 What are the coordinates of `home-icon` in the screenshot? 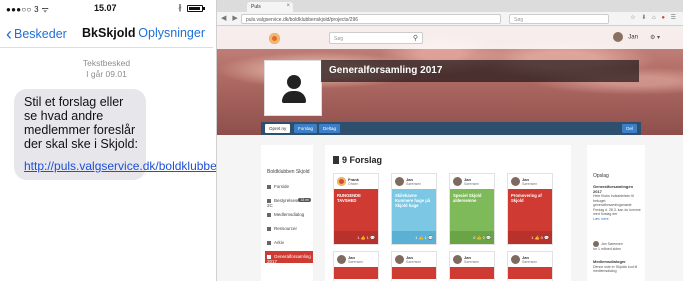 It's located at (269, 186).